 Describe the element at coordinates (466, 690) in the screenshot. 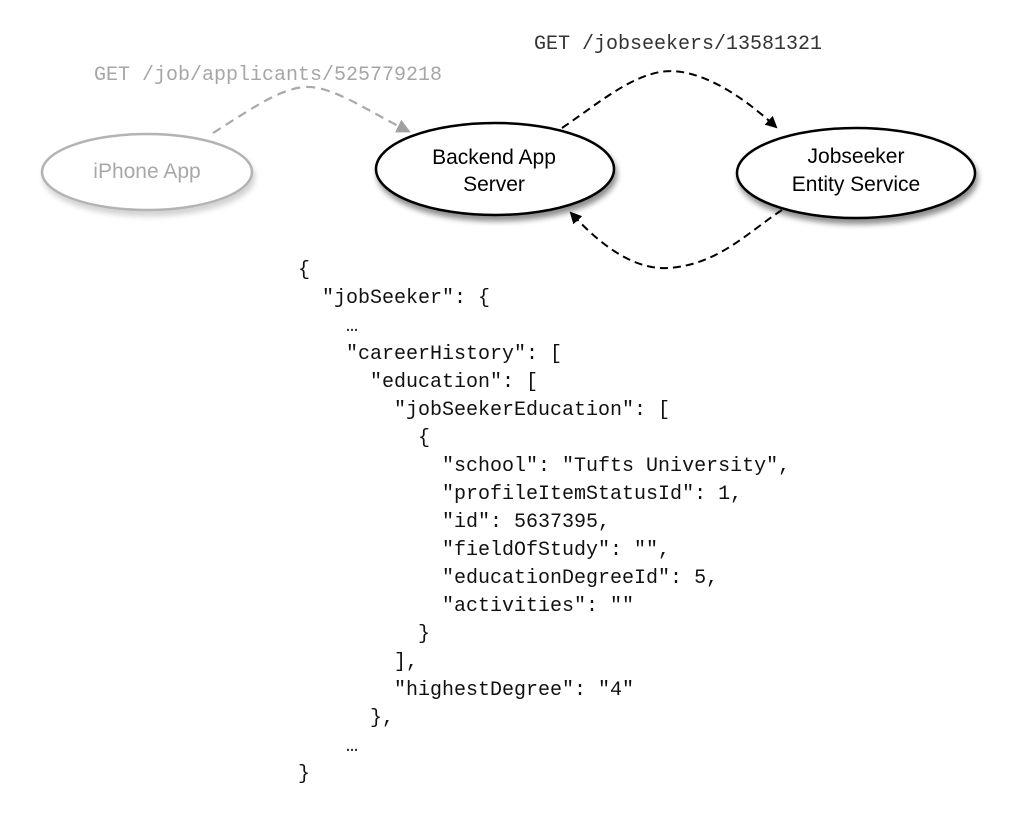

I see `json-line: "highestDegree": "4"` at that location.